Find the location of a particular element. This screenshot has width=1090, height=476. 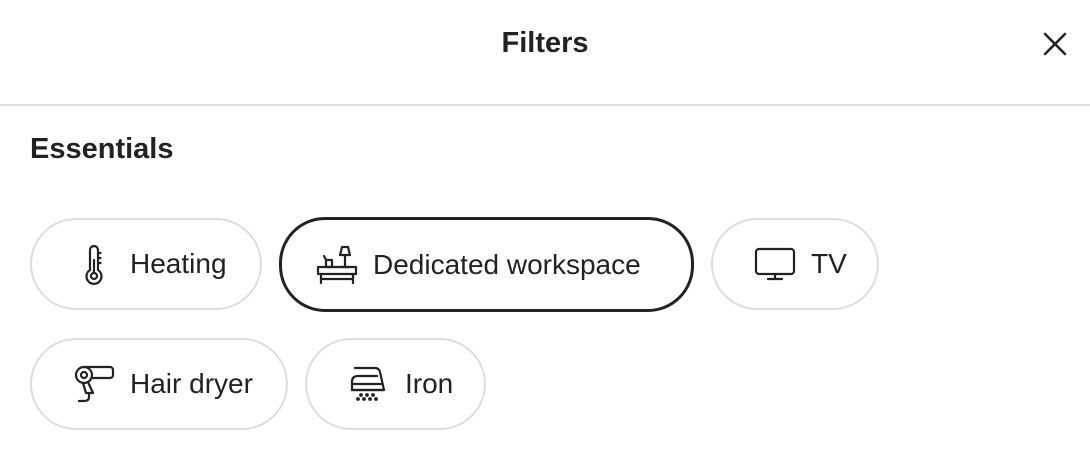

amenity-chip-heating: Heating is located at coordinates (146, 264).